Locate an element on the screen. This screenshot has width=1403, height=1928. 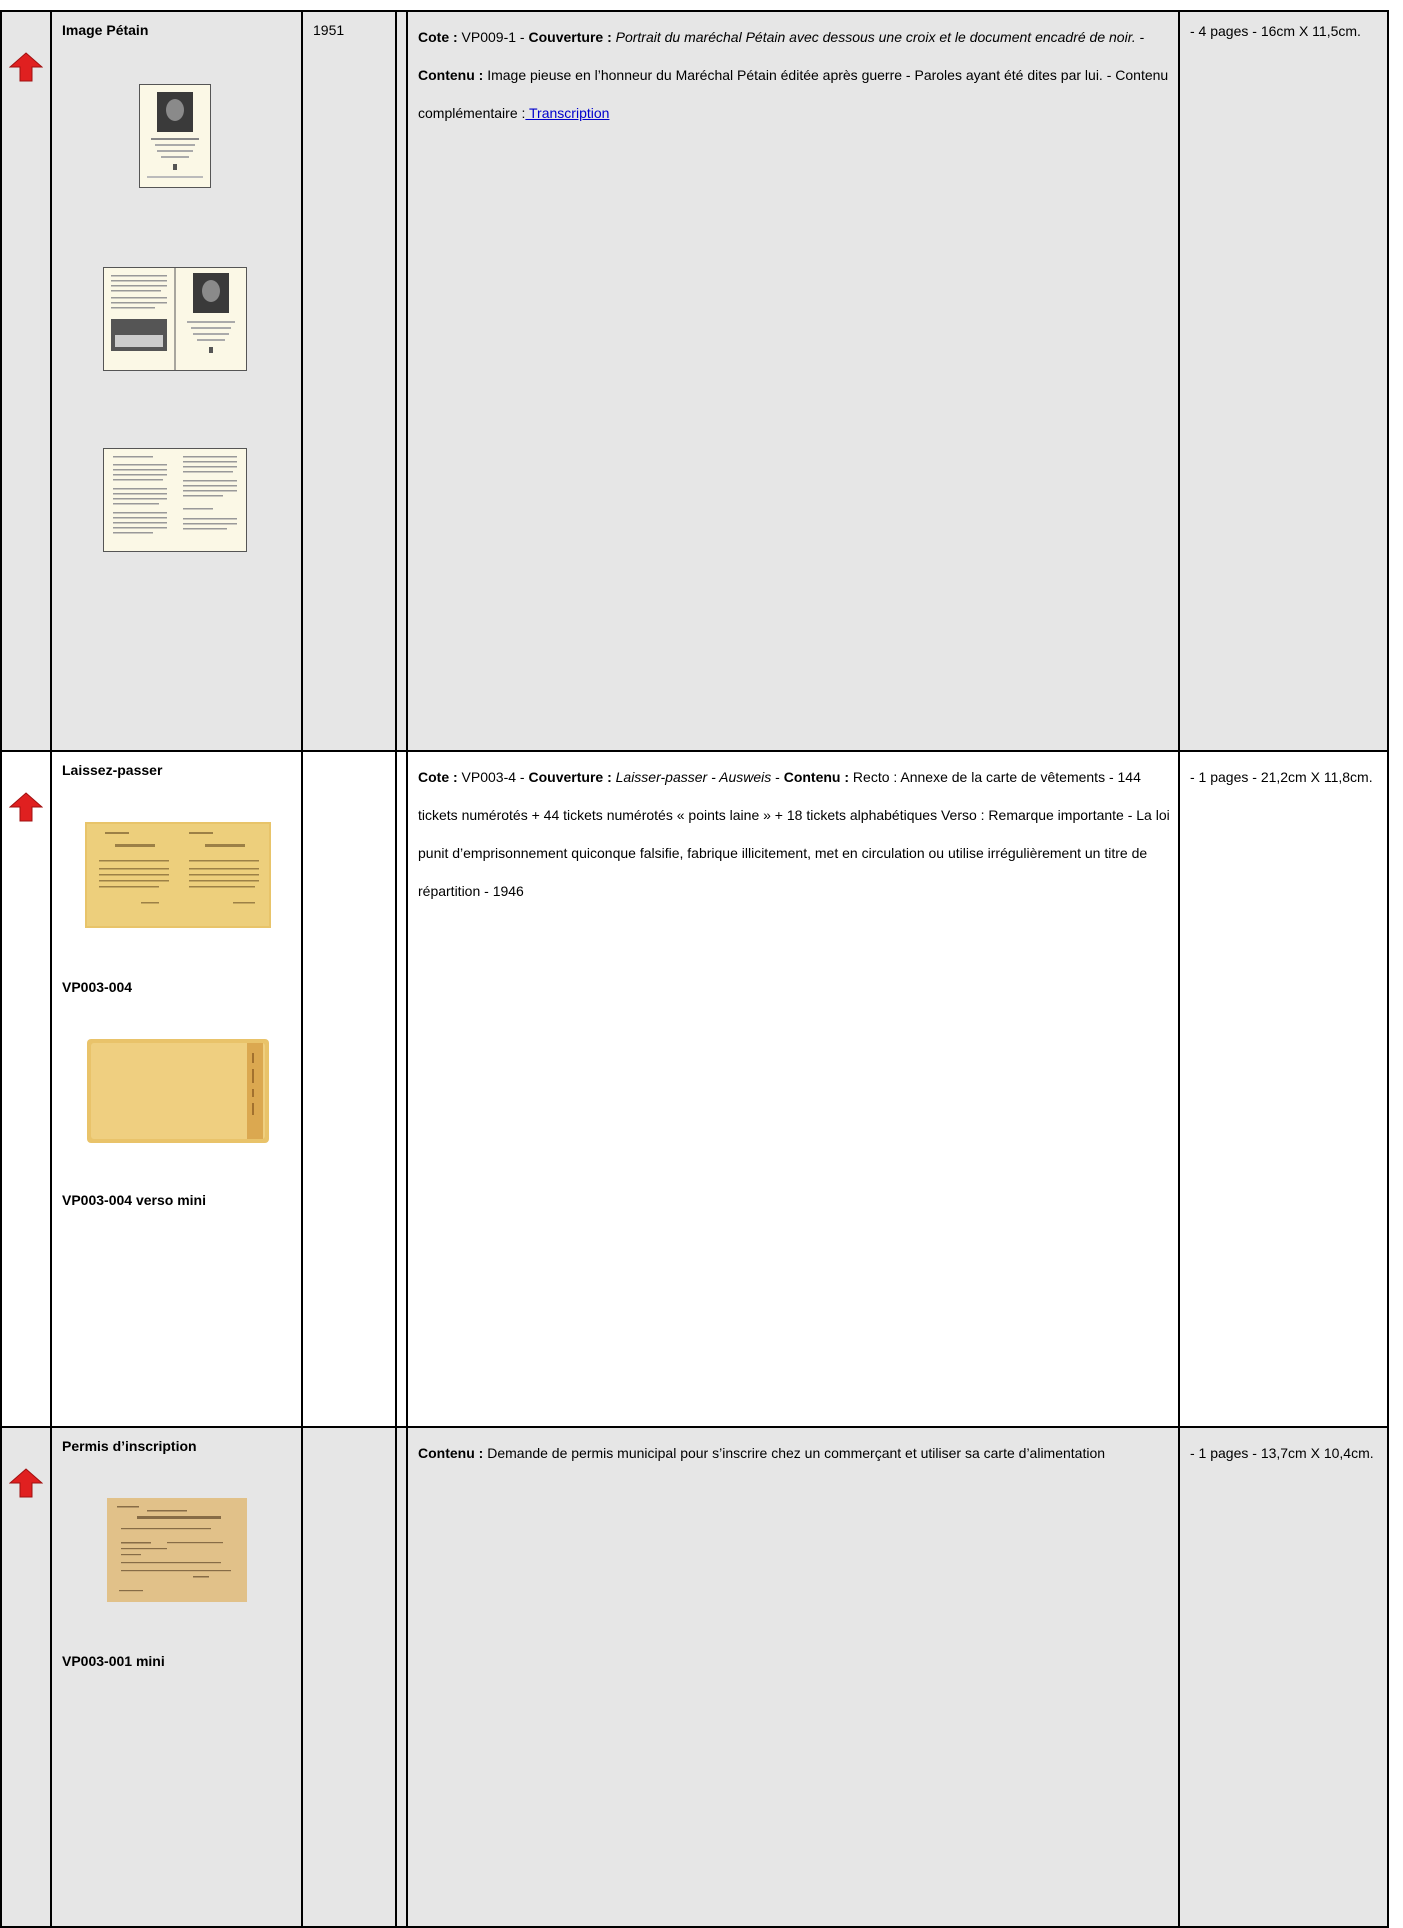
portrait-thumbnail is located at coordinates (220, 137).